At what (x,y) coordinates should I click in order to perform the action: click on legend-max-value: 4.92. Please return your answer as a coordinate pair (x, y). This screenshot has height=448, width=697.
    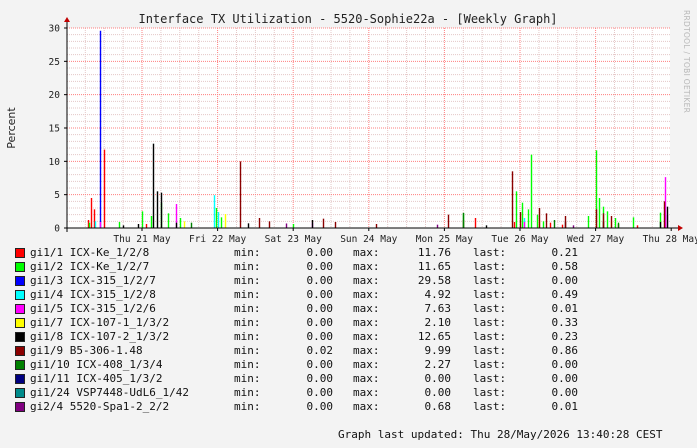
    Looking at the image, I should click on (438, 294).